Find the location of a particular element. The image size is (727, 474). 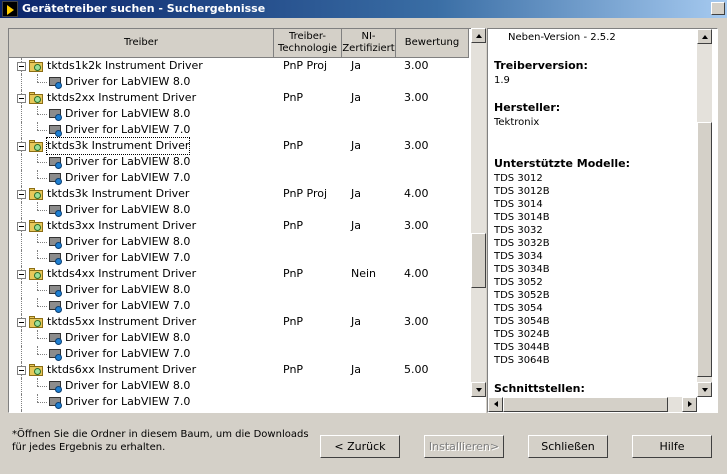

column-header-technology: Treiber- Technologie is located at coordinates (308, 43).